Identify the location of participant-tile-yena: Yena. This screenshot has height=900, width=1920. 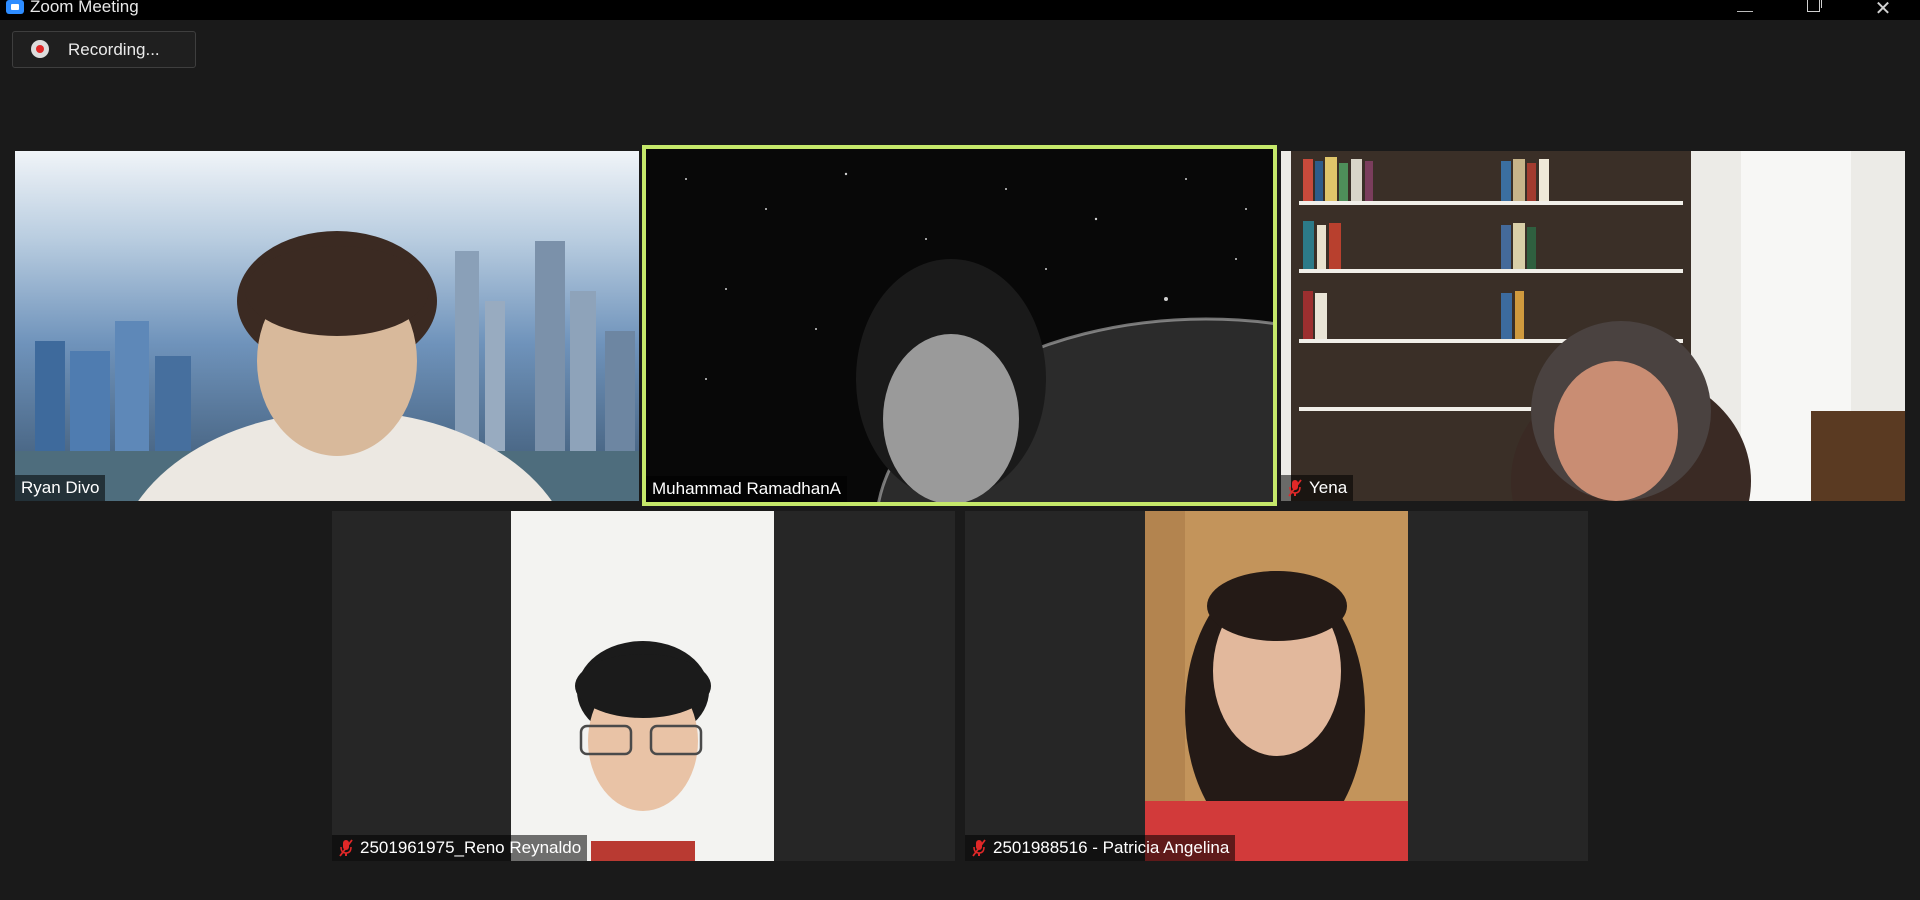
(1593, 326).